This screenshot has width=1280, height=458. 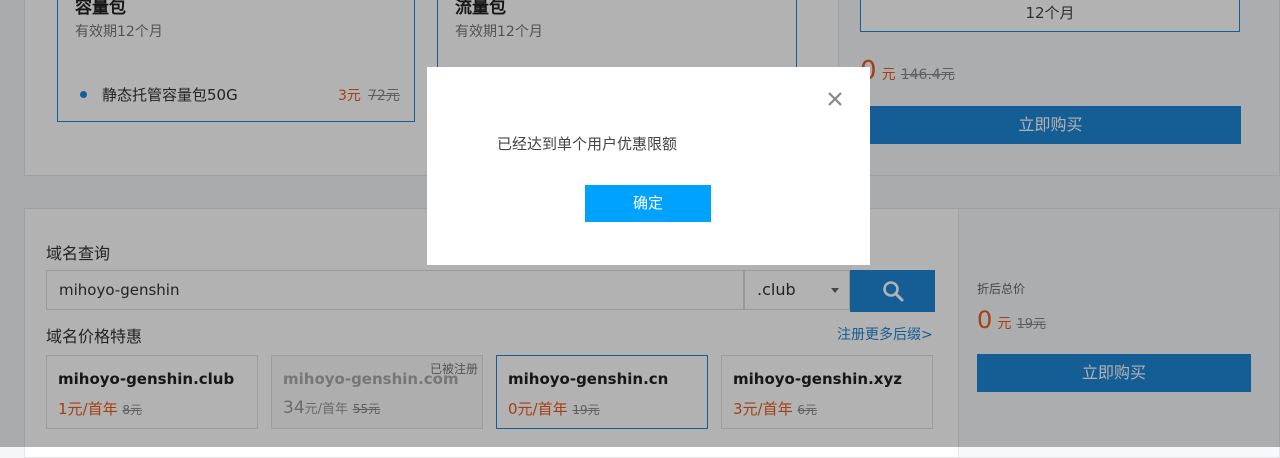 I want to click on alert-dialog: 已经达到单个用户优惠限额 确定, so click(x=648, y=166).